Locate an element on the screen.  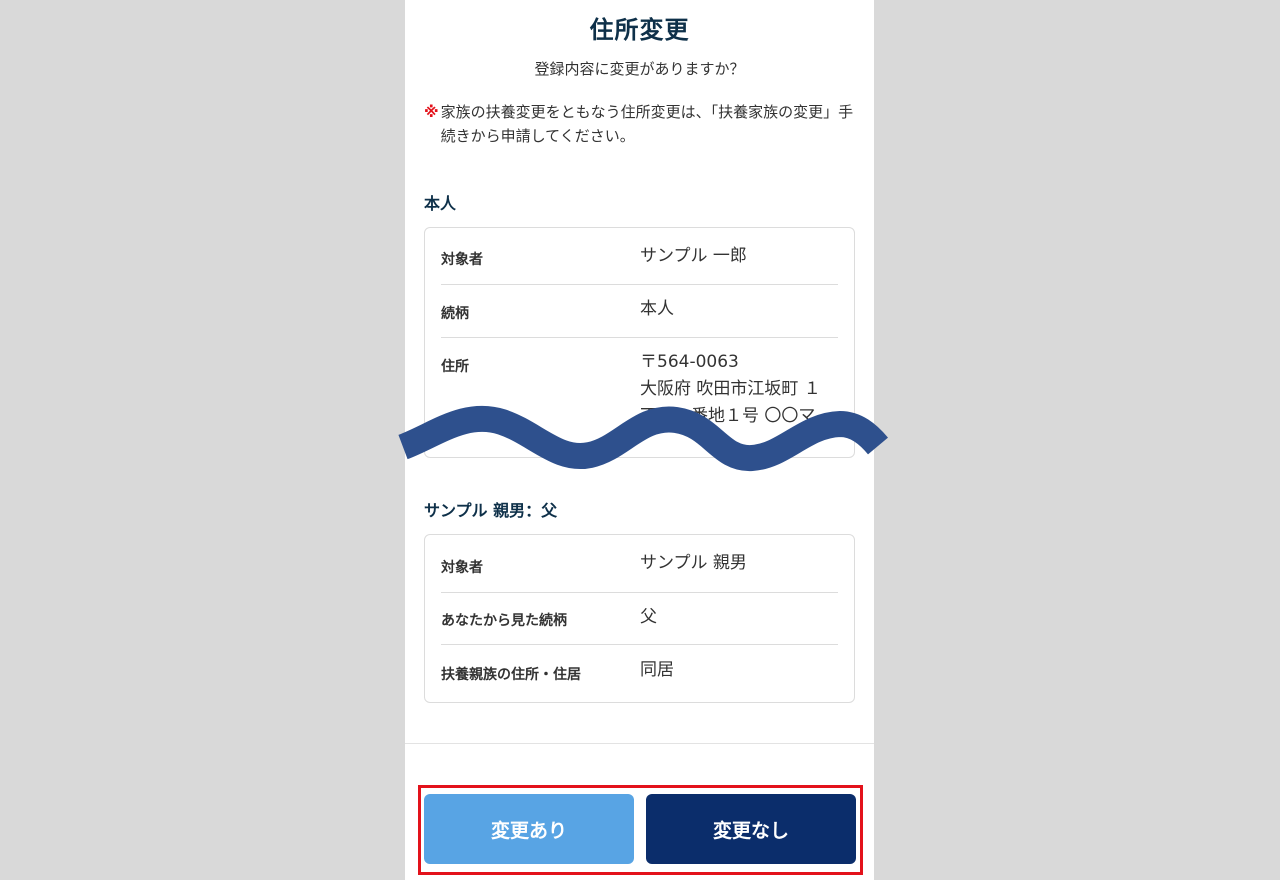
change-no-button: 変更なし is located at coordinates (751, 829).